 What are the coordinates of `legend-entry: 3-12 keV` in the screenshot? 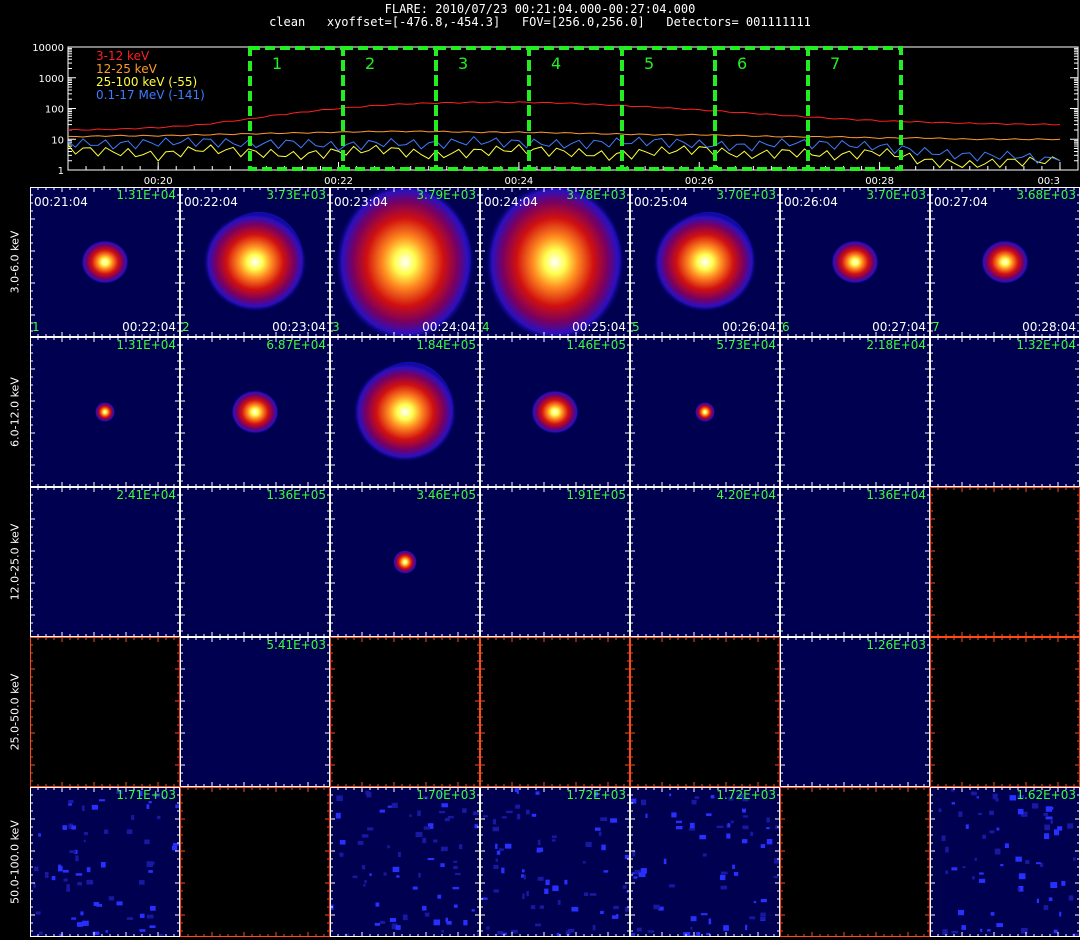 It's located at (123, 56).